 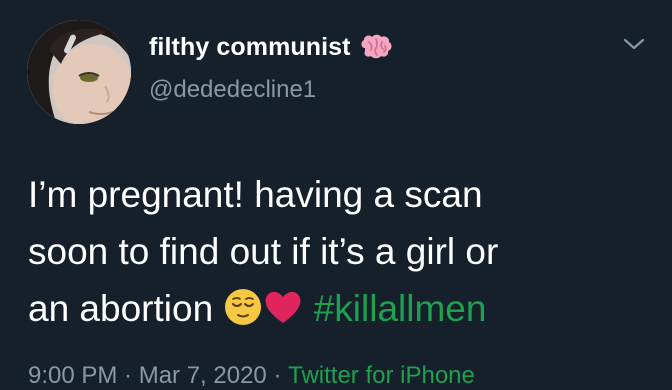 I want to click on hashtag-link: #killallmen, so click(x=400, y=308).